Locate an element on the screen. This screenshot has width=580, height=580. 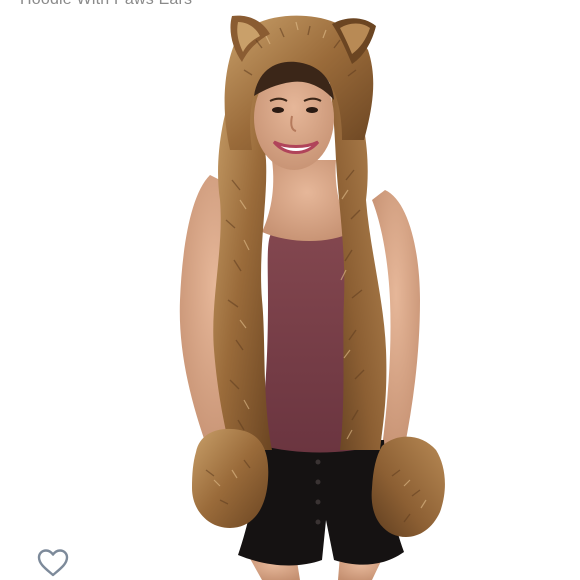
like-button is located at coordinates (53, 563).